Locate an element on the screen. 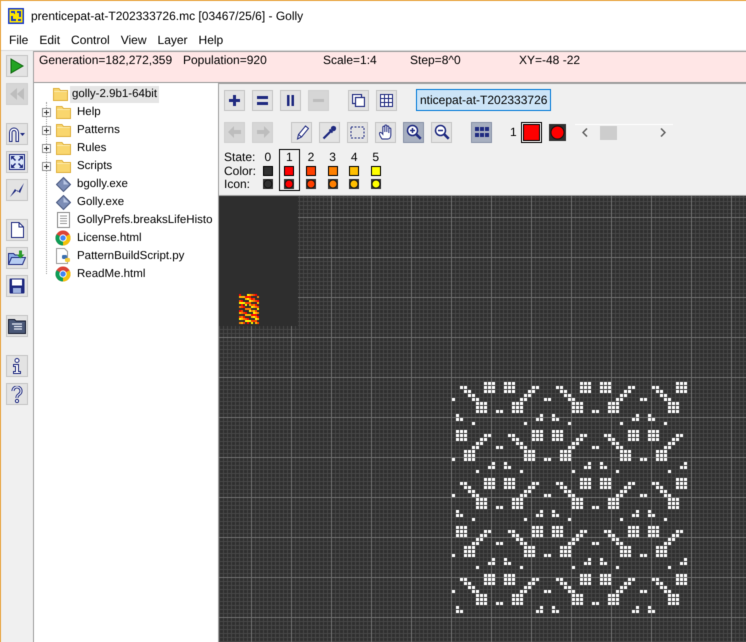 This screenshot has height=642, width=746. tree-item: Golly.exe is located at coordinates (100, 202).